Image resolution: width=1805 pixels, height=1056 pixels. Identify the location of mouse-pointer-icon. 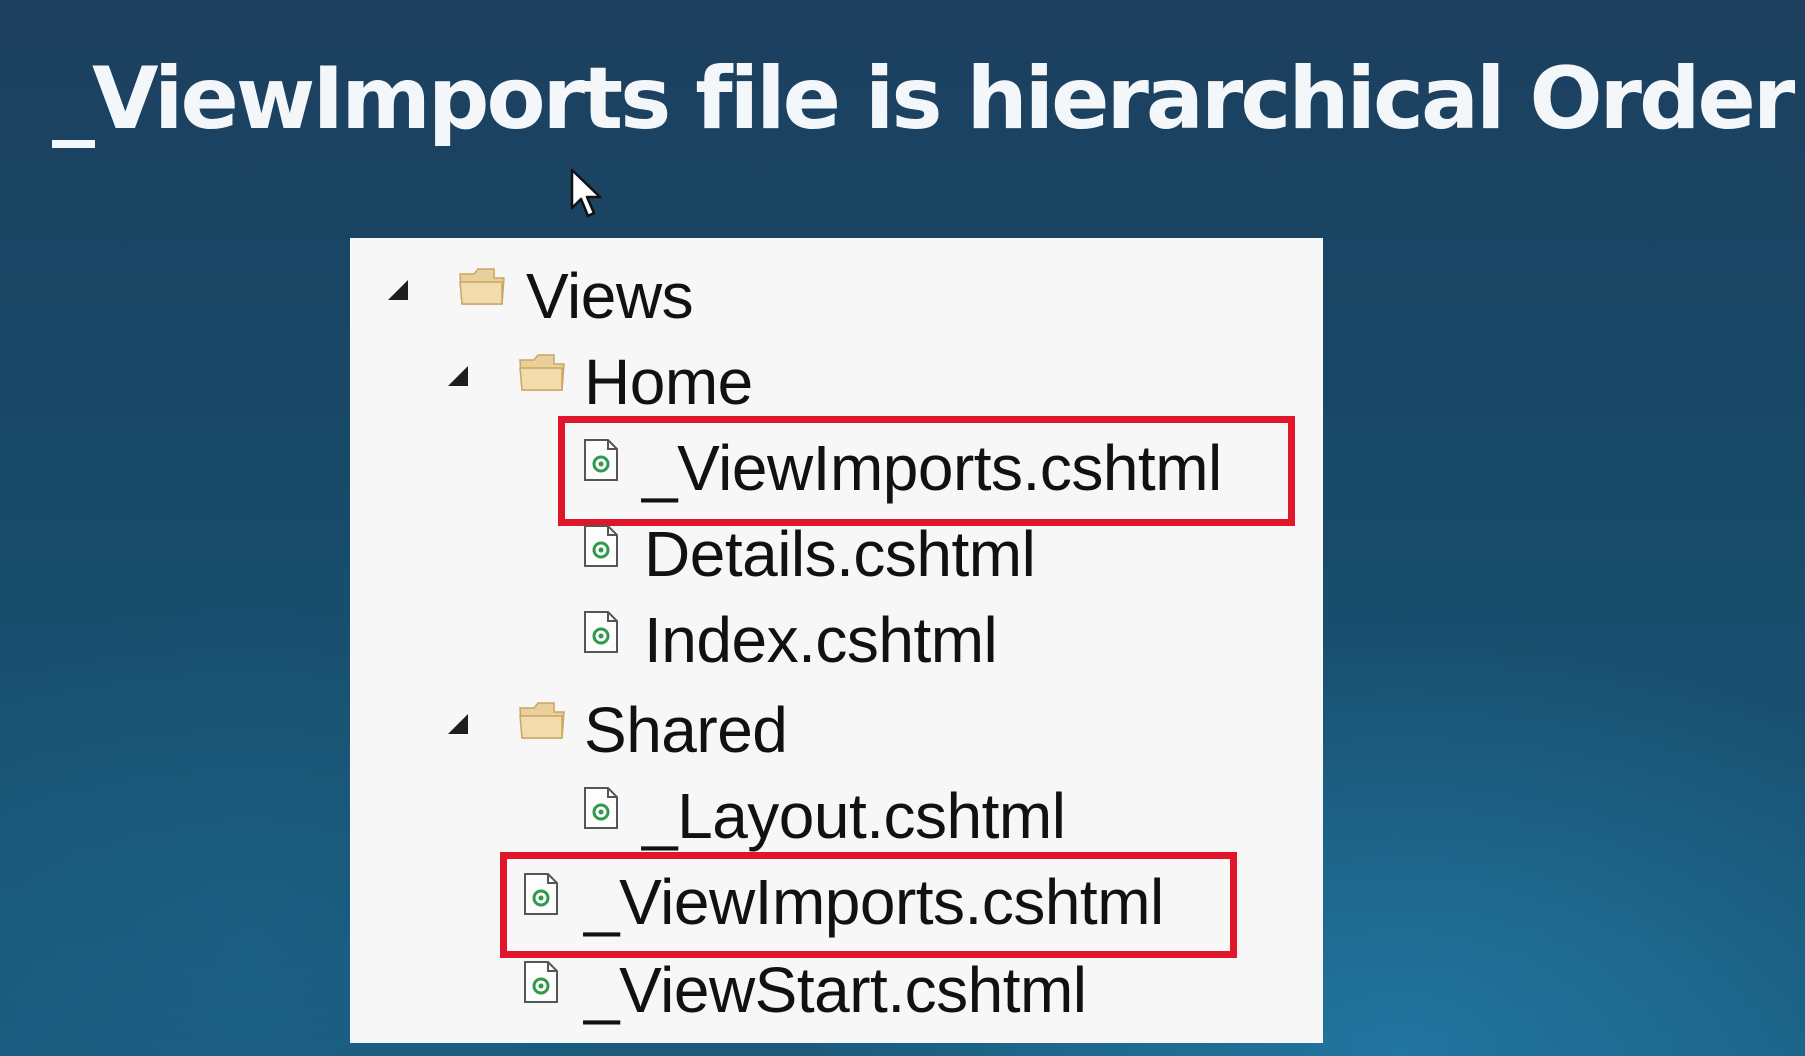
(586, 193).